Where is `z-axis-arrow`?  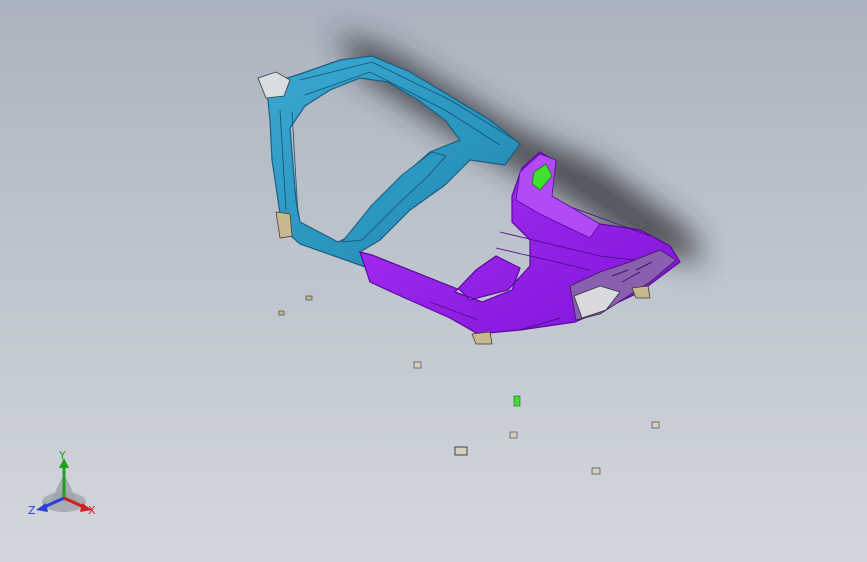 z-axis-arrow is located at coordinates (42, 507).